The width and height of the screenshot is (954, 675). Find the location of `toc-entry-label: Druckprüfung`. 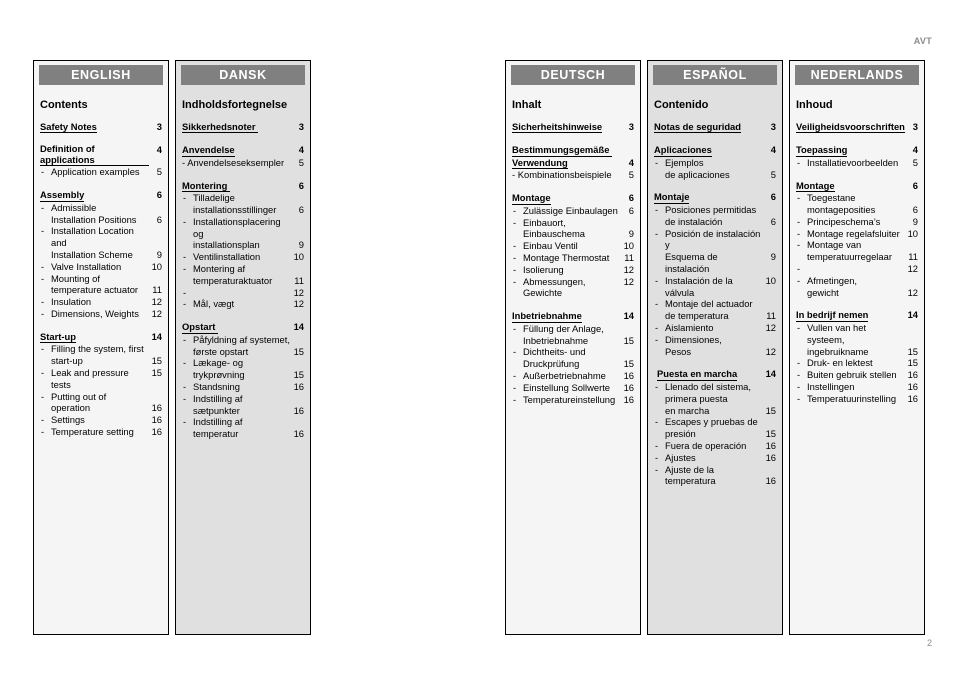

toc-entry-label: Druckprüfung is located at coordinates (551, 364).